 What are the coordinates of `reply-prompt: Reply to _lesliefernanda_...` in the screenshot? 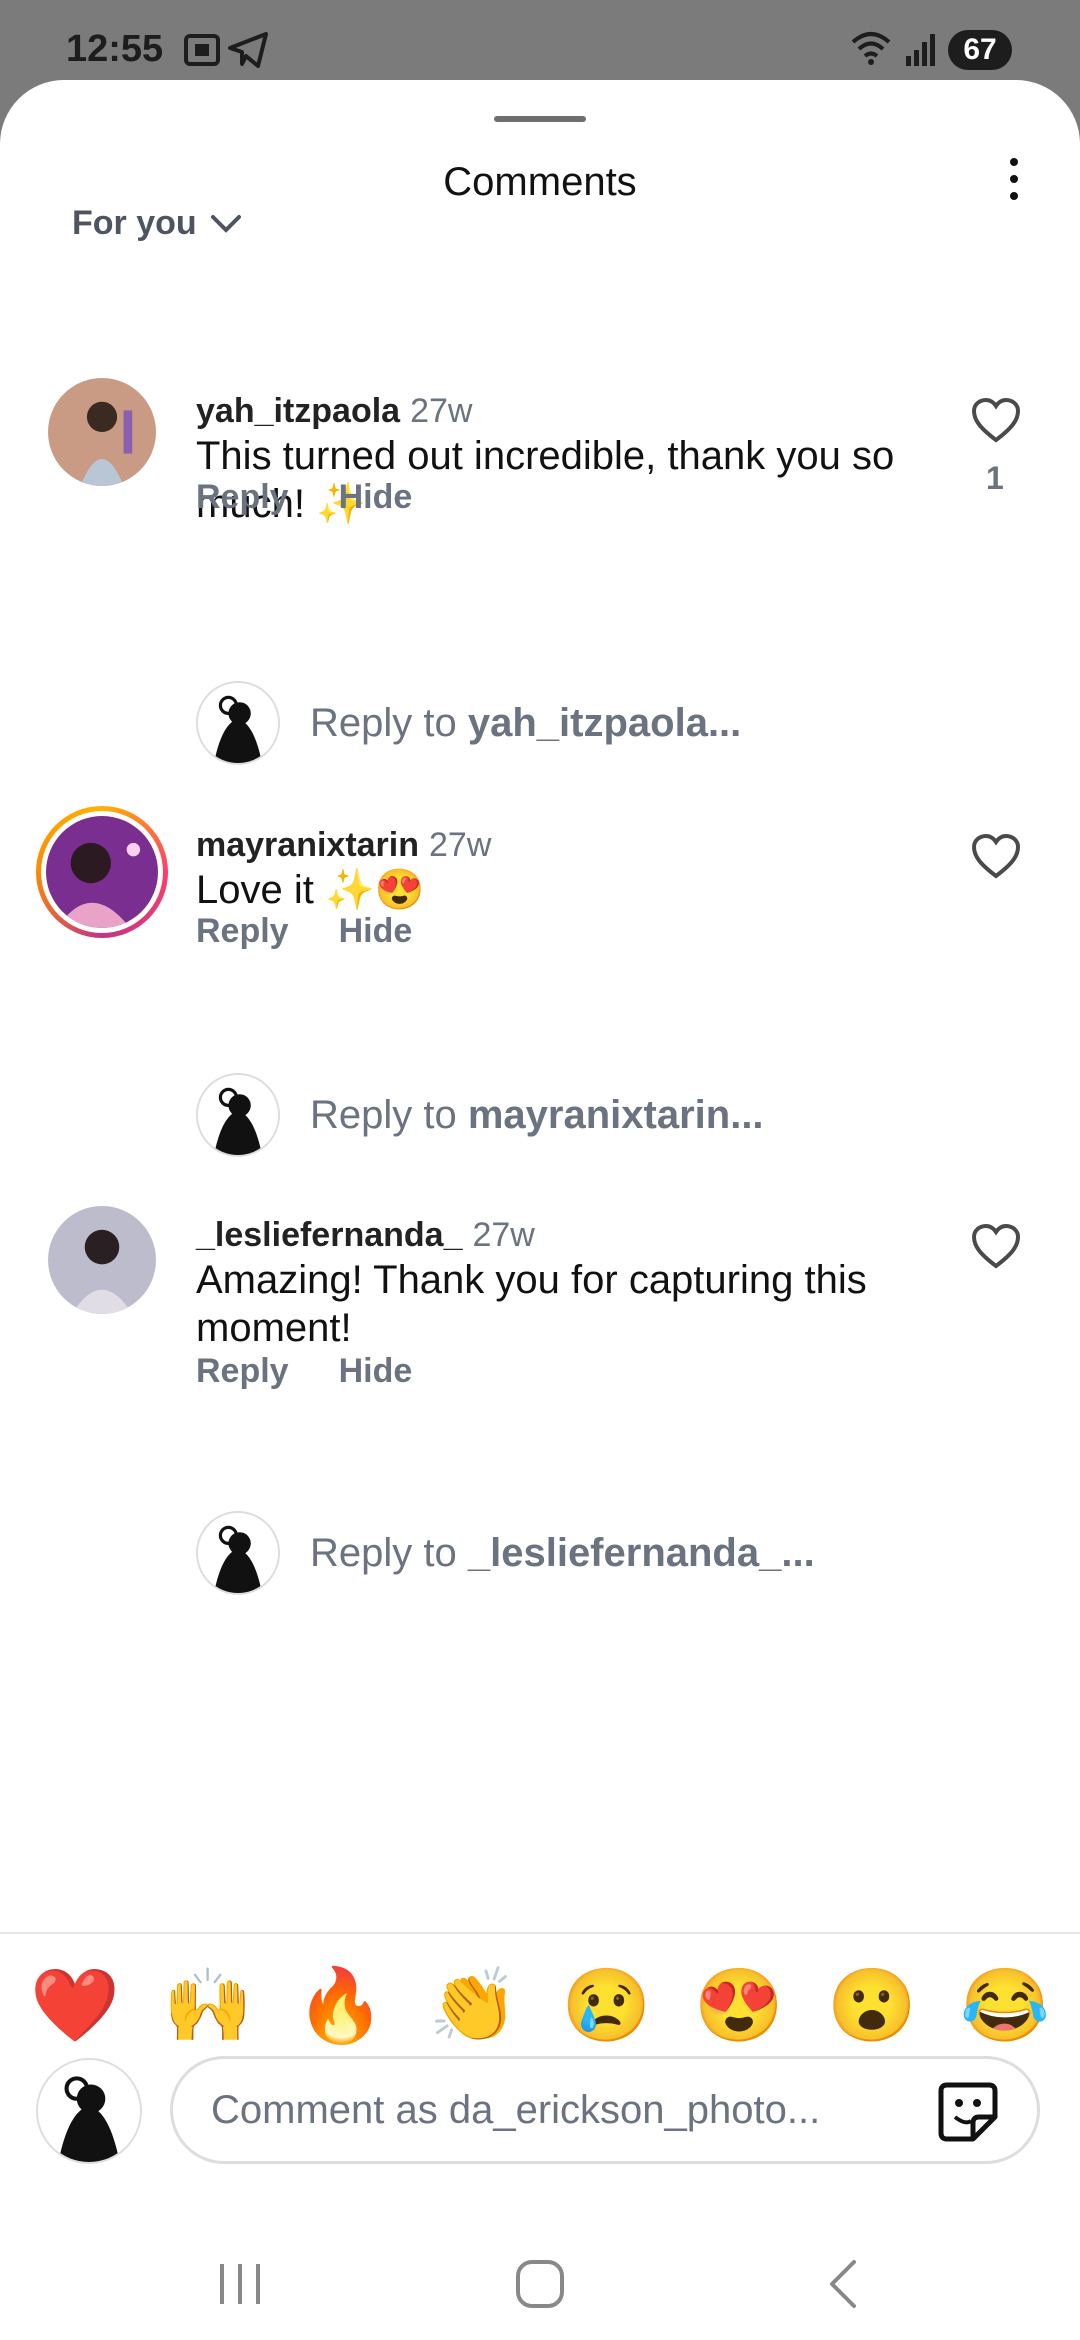 It's located at (562, 1553).